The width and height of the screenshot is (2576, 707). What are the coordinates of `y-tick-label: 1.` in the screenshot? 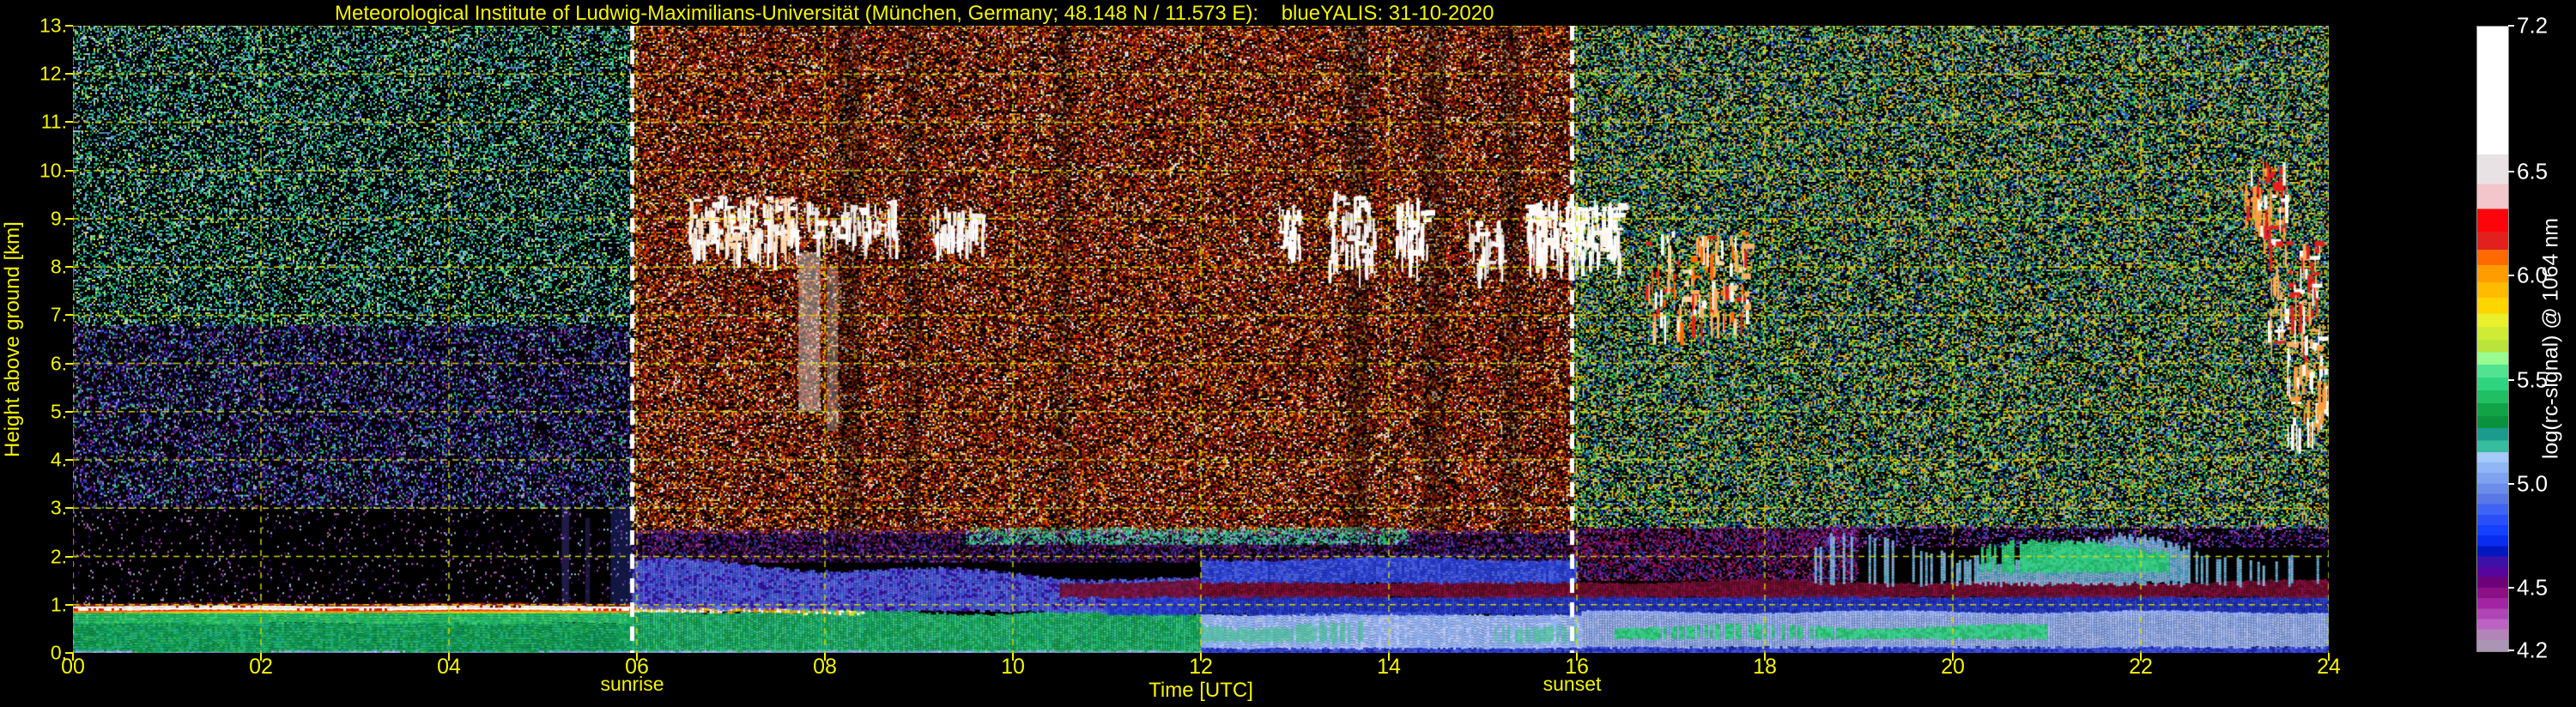 It's located at (58, 604).